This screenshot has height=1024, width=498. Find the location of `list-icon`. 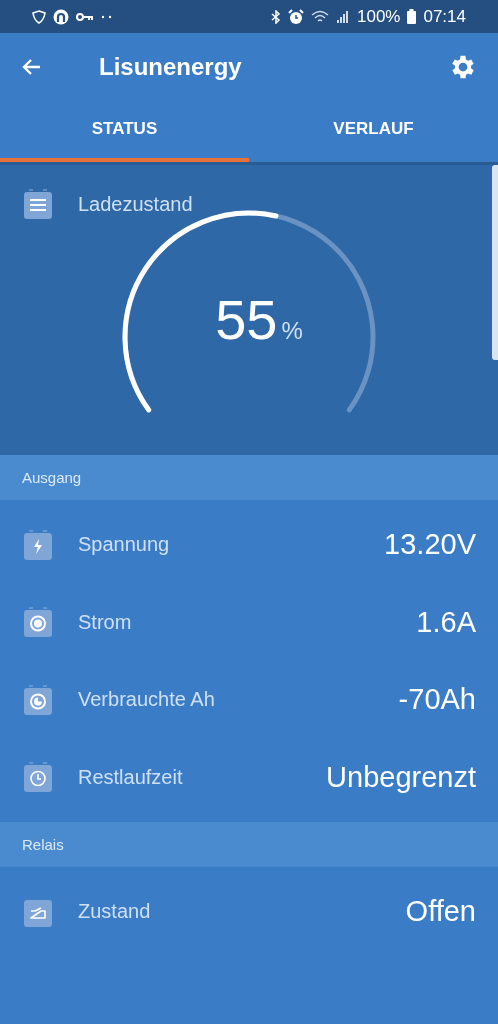

list-icon is located at coordinates (38, 204).